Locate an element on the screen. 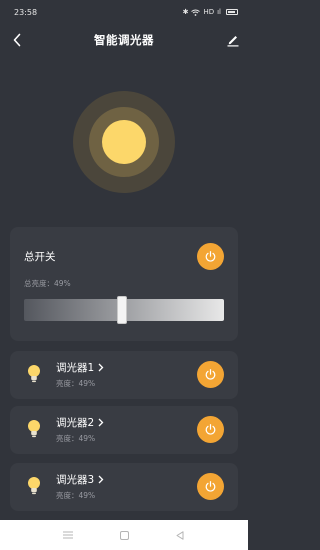 This screenshot has height=550, width=320. home-button is located at coordinates (124, 535).